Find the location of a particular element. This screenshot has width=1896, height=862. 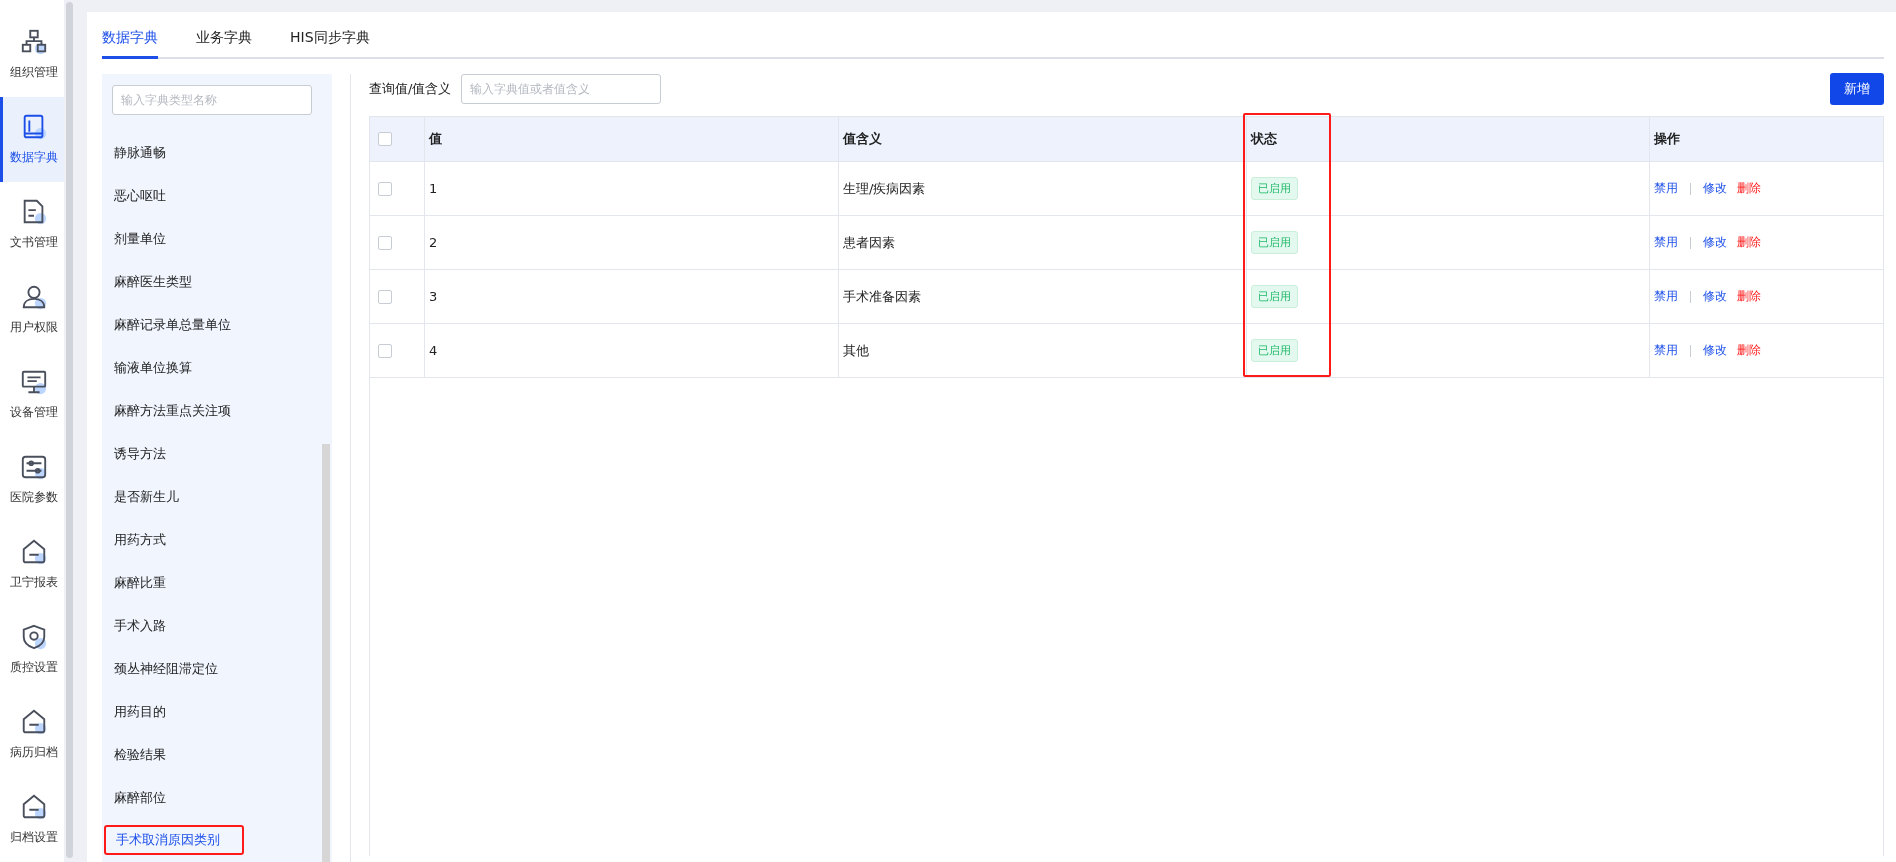

list-item: 输液单位换算 is located at coordinates (212, 367).